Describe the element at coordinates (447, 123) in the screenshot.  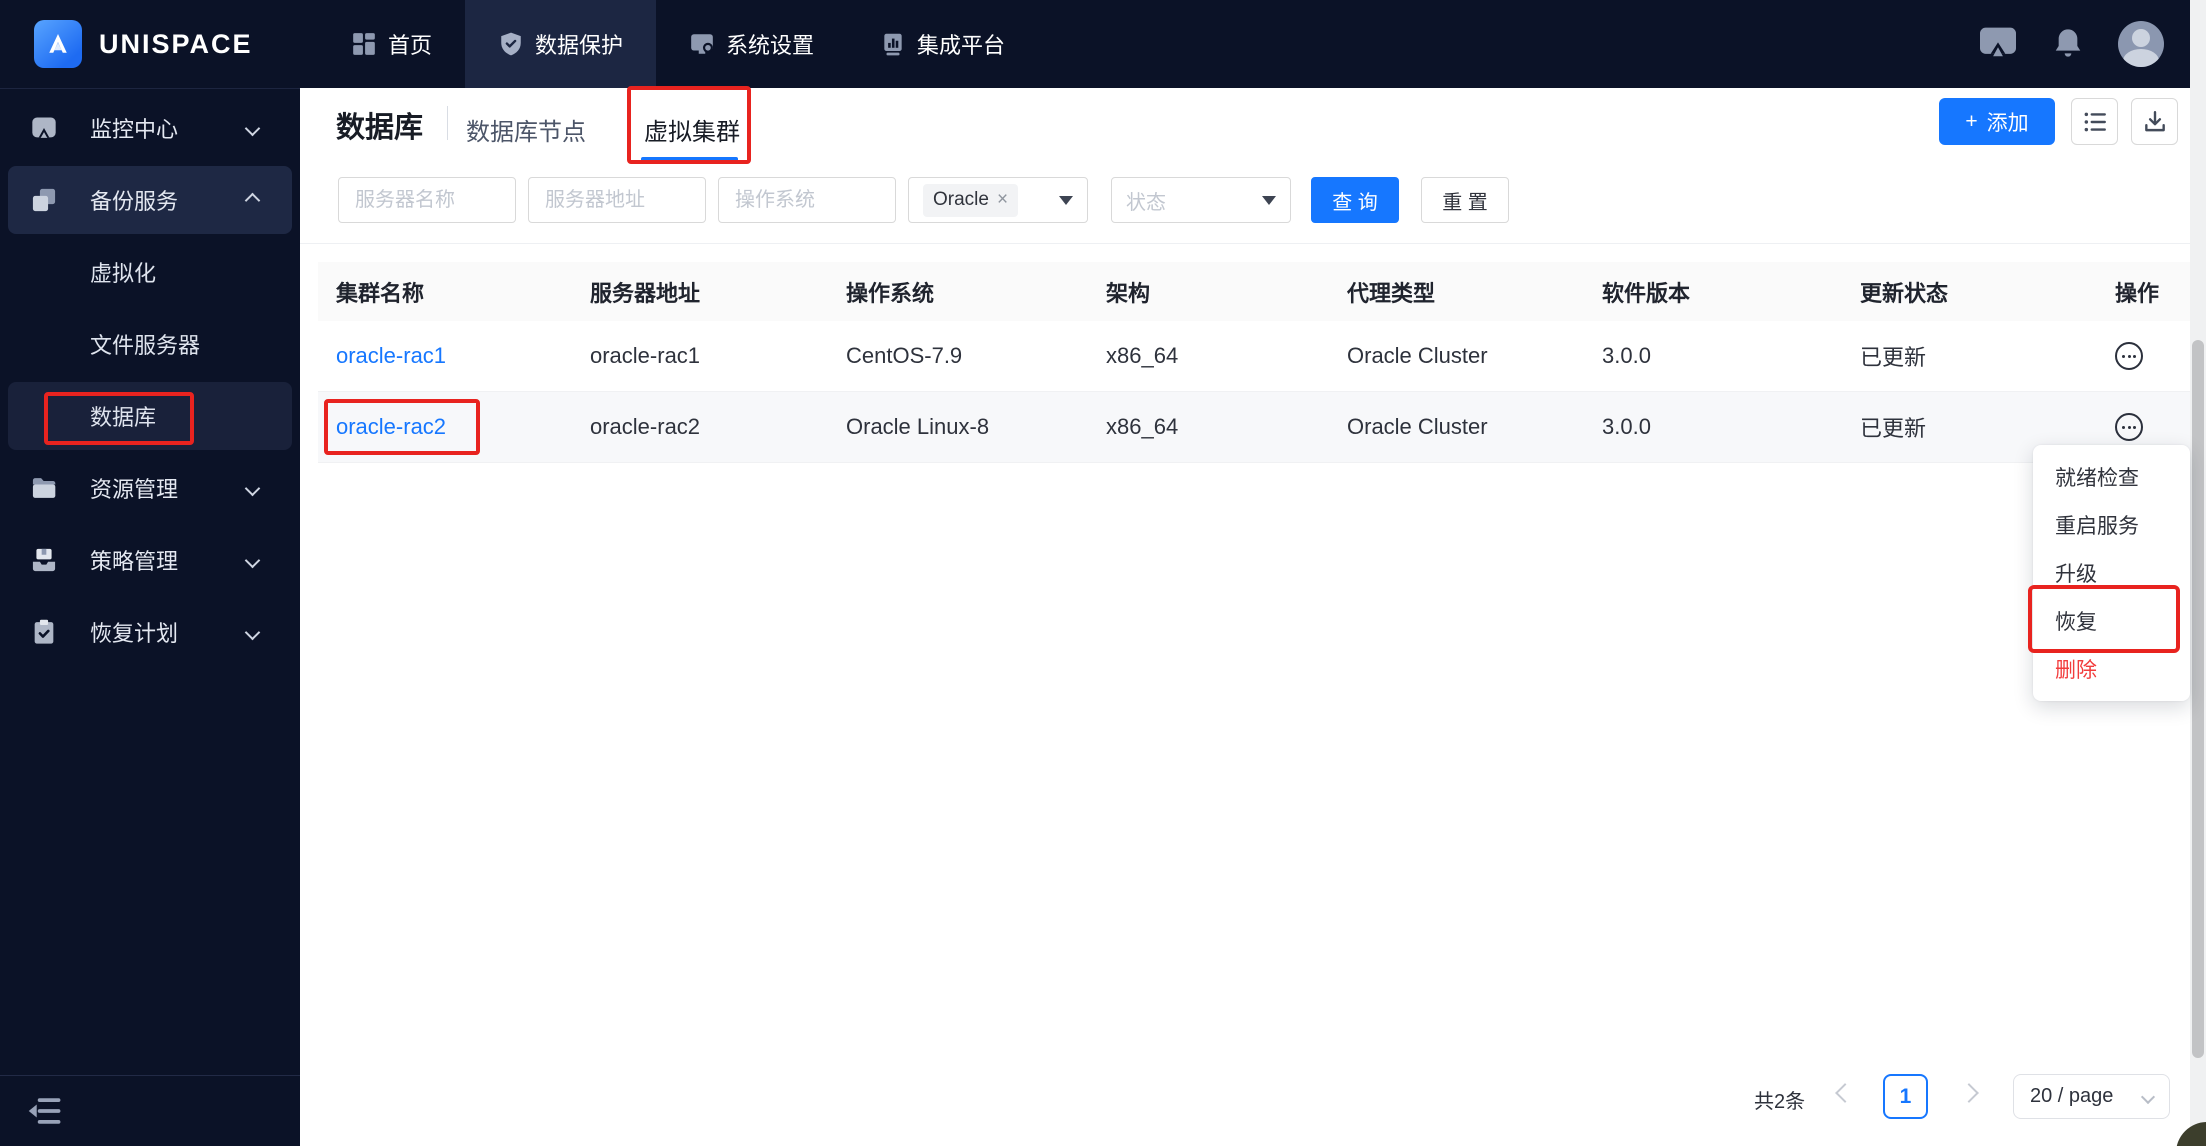
I see `title-divider` at that location.